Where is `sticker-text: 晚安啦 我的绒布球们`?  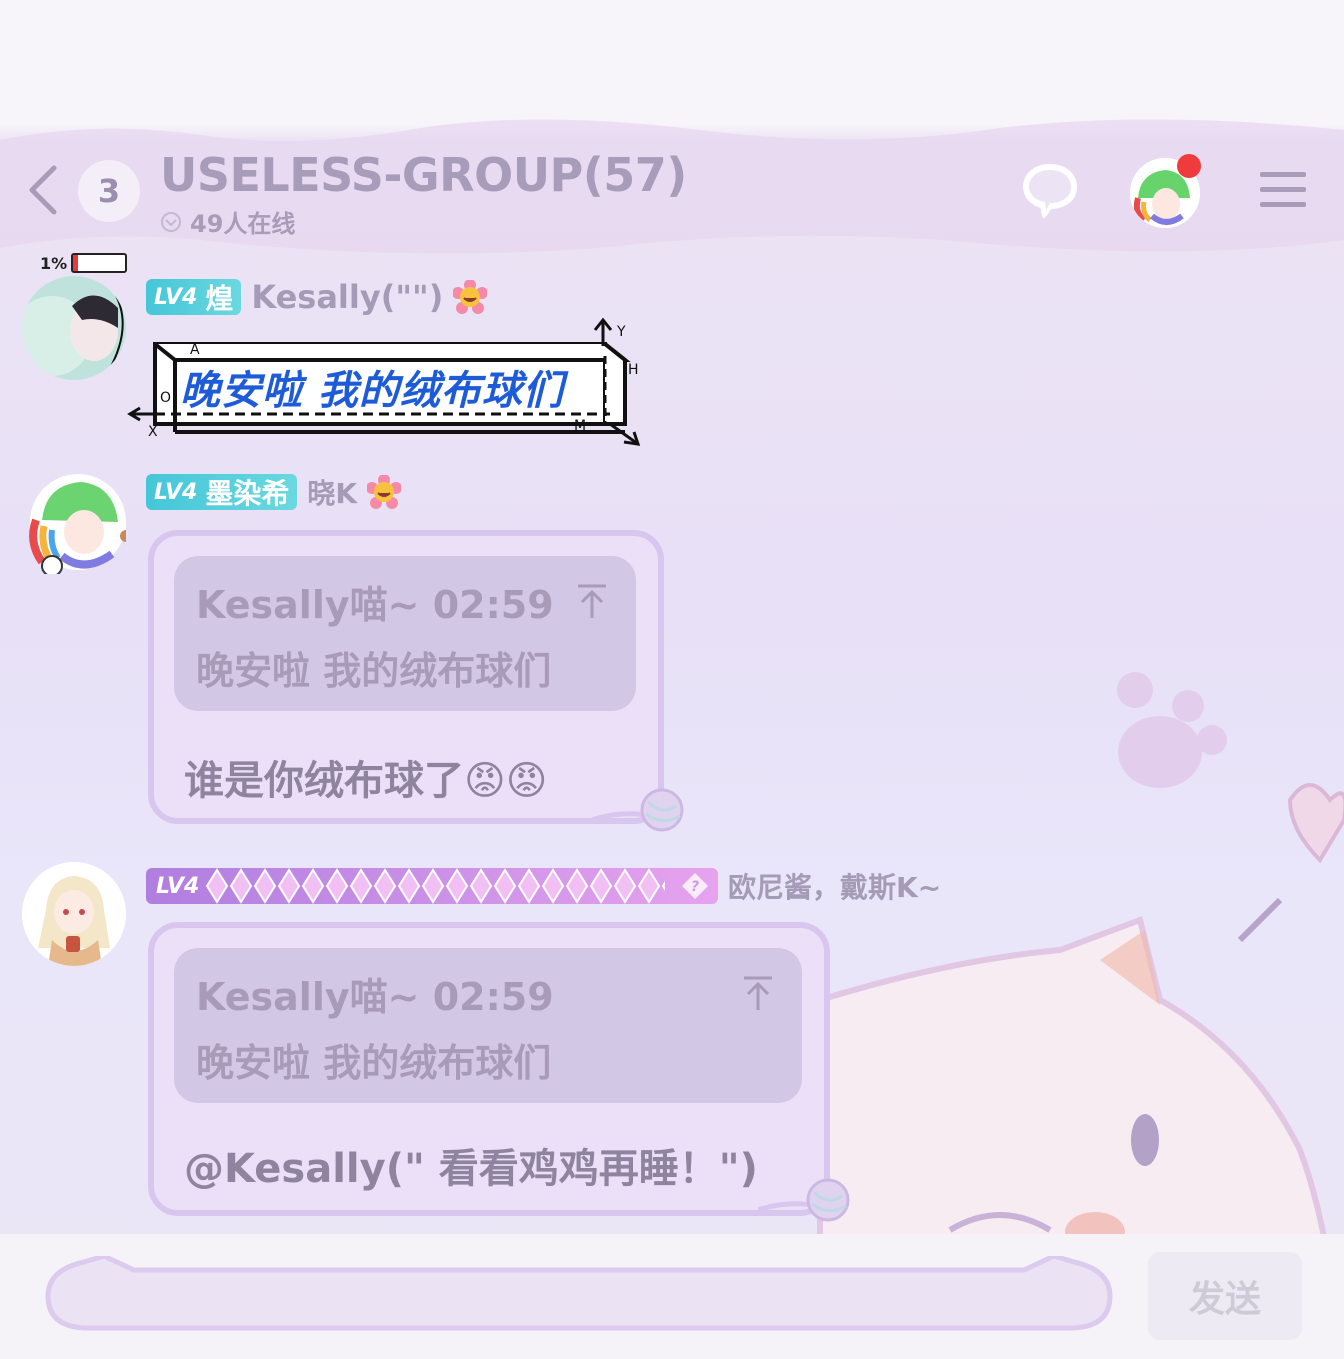
sticker-text: 晚安啦 我的绒布球们 is located at coordinates (372, 391).